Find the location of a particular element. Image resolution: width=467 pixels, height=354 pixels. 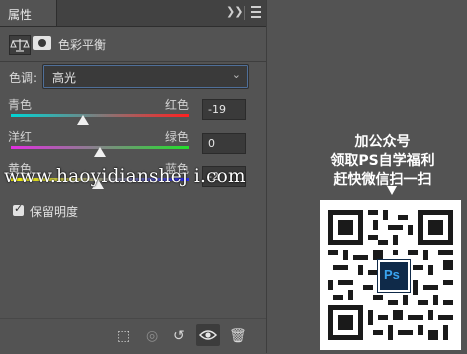

panel-menu-icon is located at coordinates (256, 13).